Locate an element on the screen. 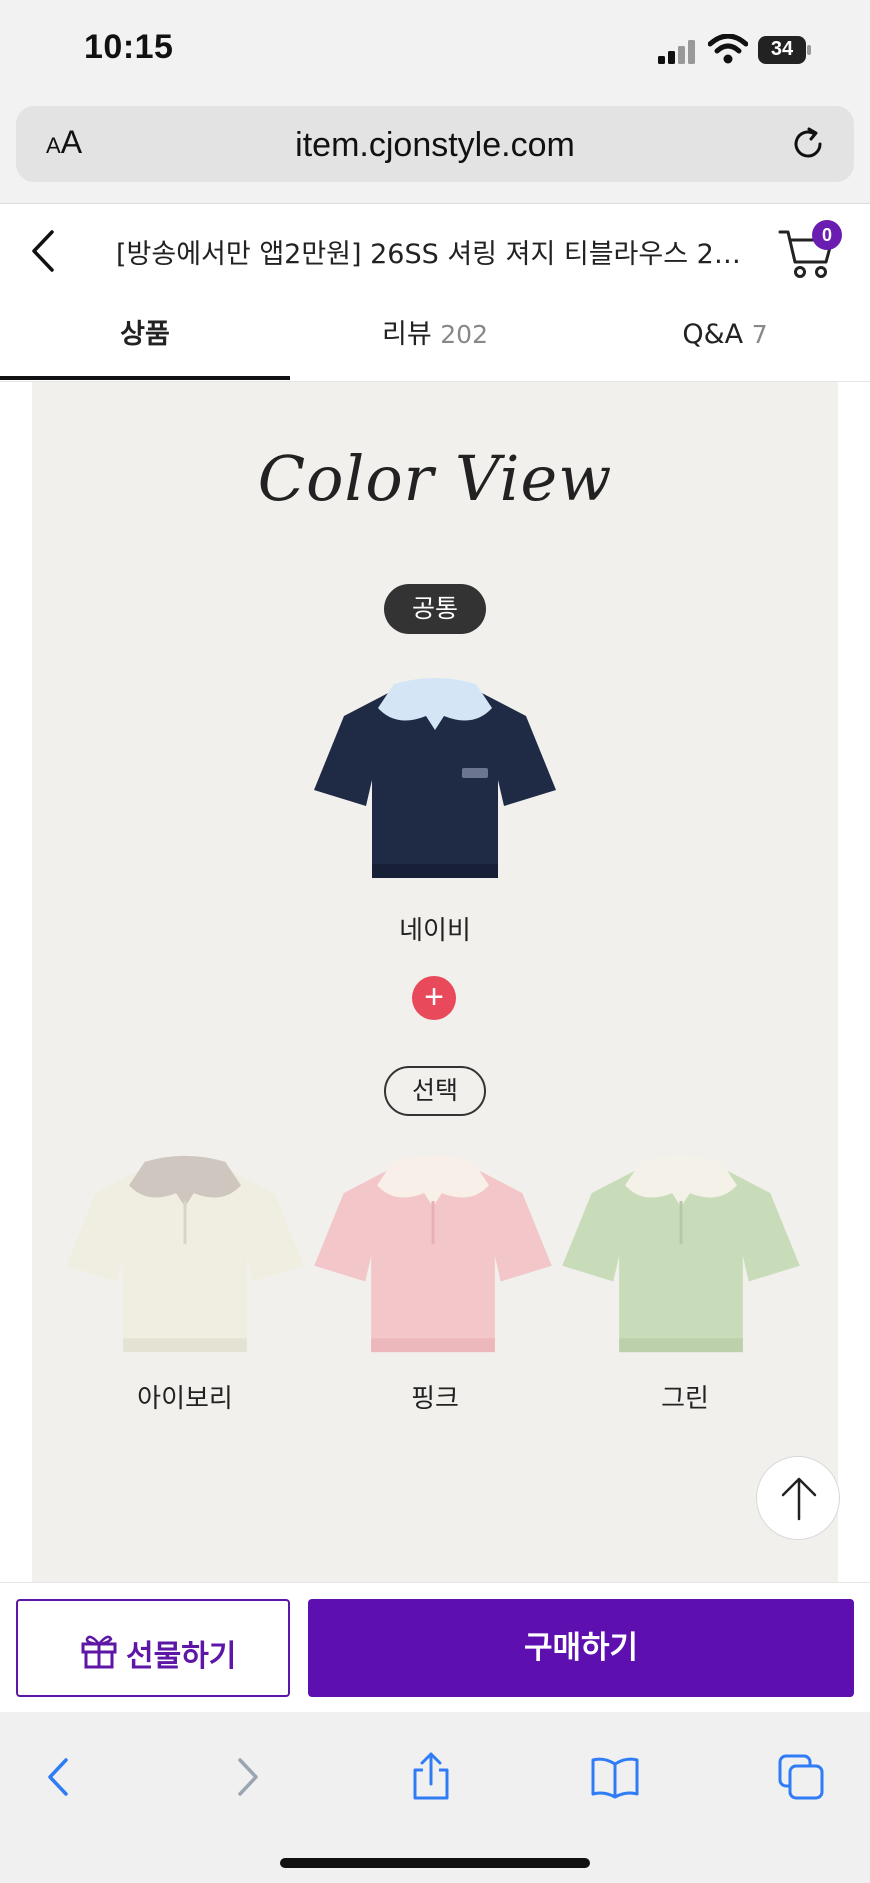 This screenshot has height=1883, width=870. browser-forward-icon is located at coordinates (247, 1777).